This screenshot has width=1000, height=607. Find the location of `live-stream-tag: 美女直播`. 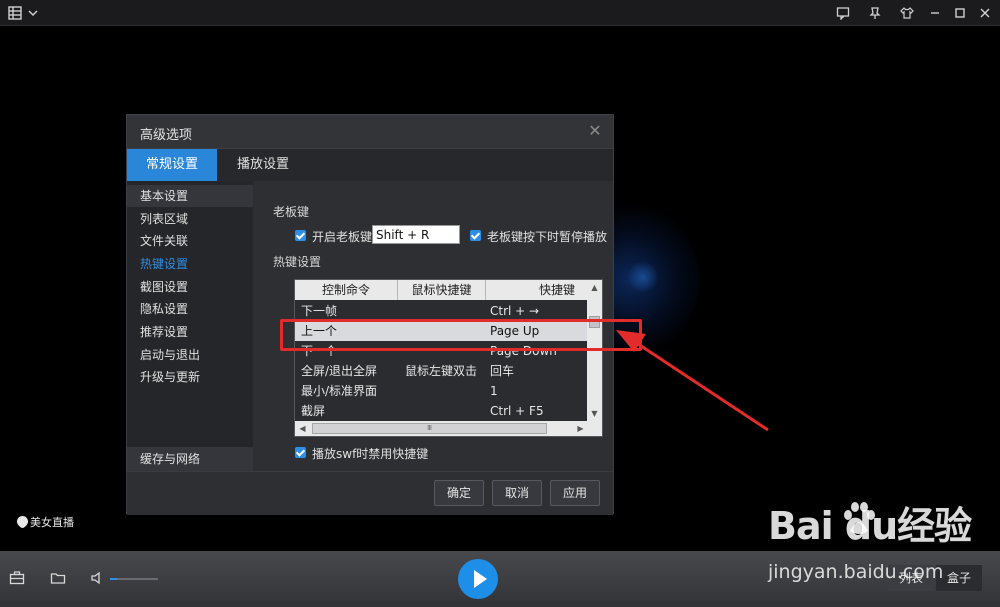

live-stream-tag: 美女直播 is located at coordinates (44, 521).